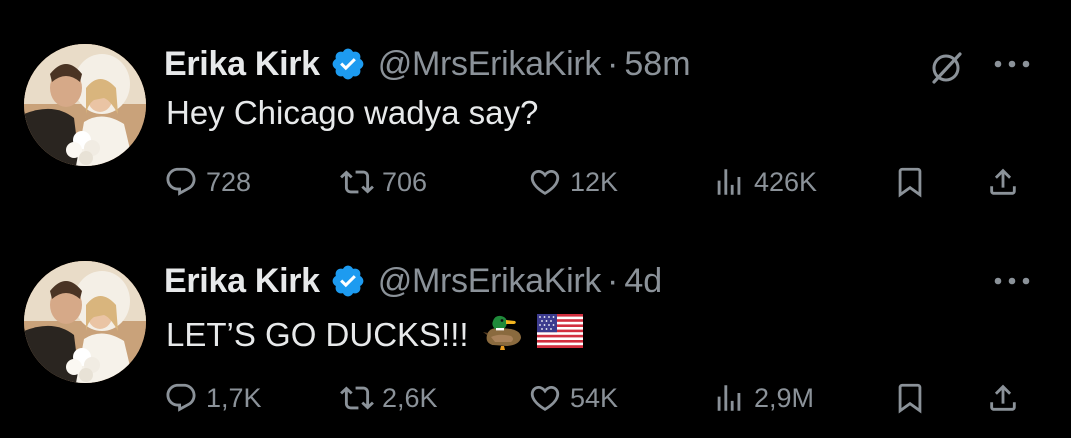 The width and height of the screenshot is (1071, 438). What do you see at coordinates (594, 397) in the screenshot?
I see `like-count: 54K` at bounding box center [594, 397].